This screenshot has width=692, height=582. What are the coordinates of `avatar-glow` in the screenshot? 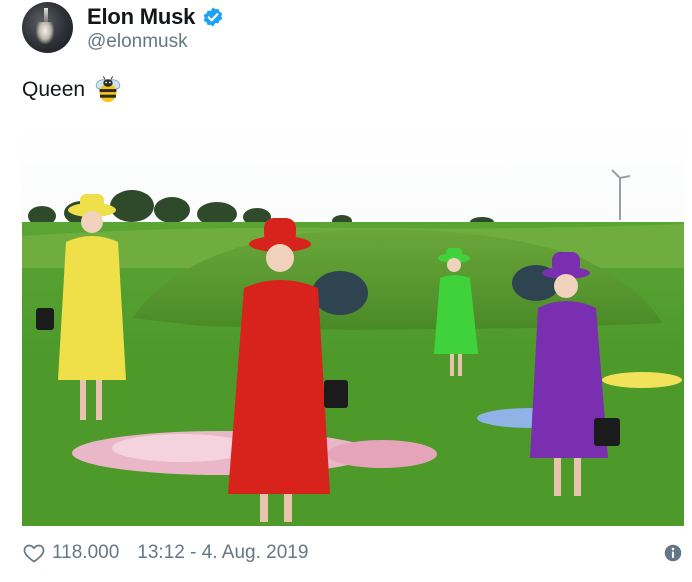 It's located at (45, 33).